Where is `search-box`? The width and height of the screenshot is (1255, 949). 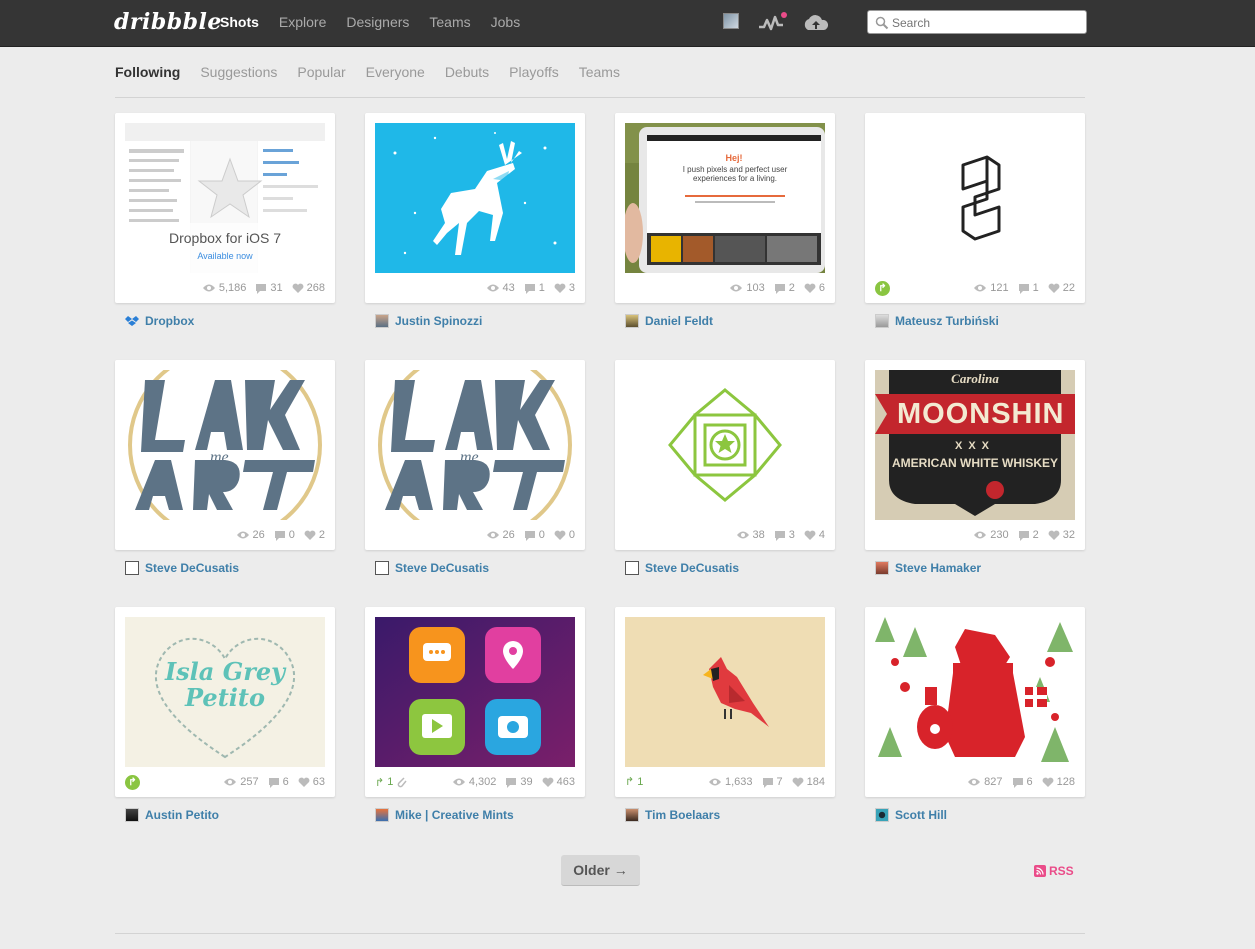
search-box is located at coordinates (977, 22).